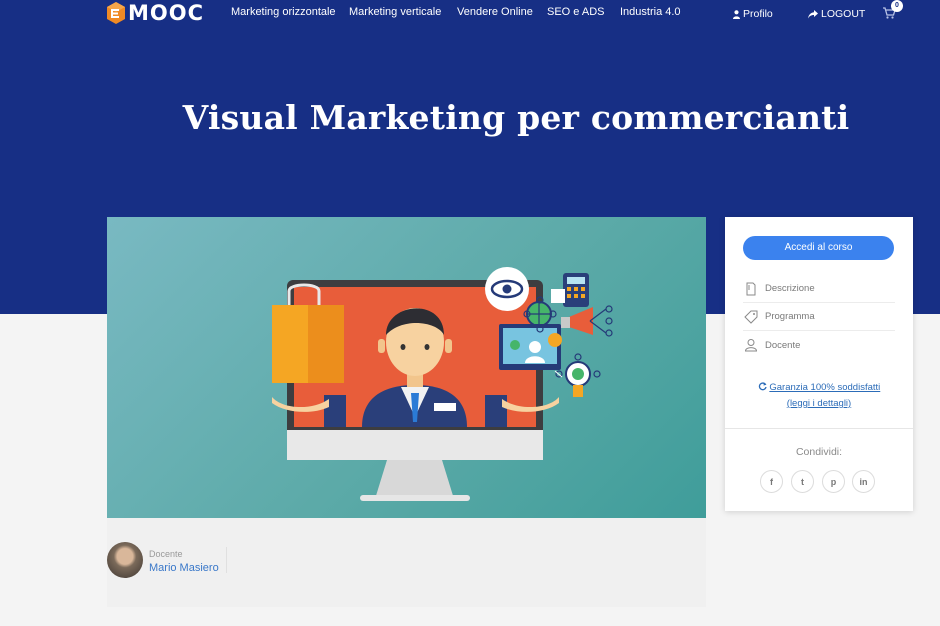  What do you see at coordinates (843, 14) in the screenshot?
I see `logout-label: LOGOUT` at bounding box center [843, 14].